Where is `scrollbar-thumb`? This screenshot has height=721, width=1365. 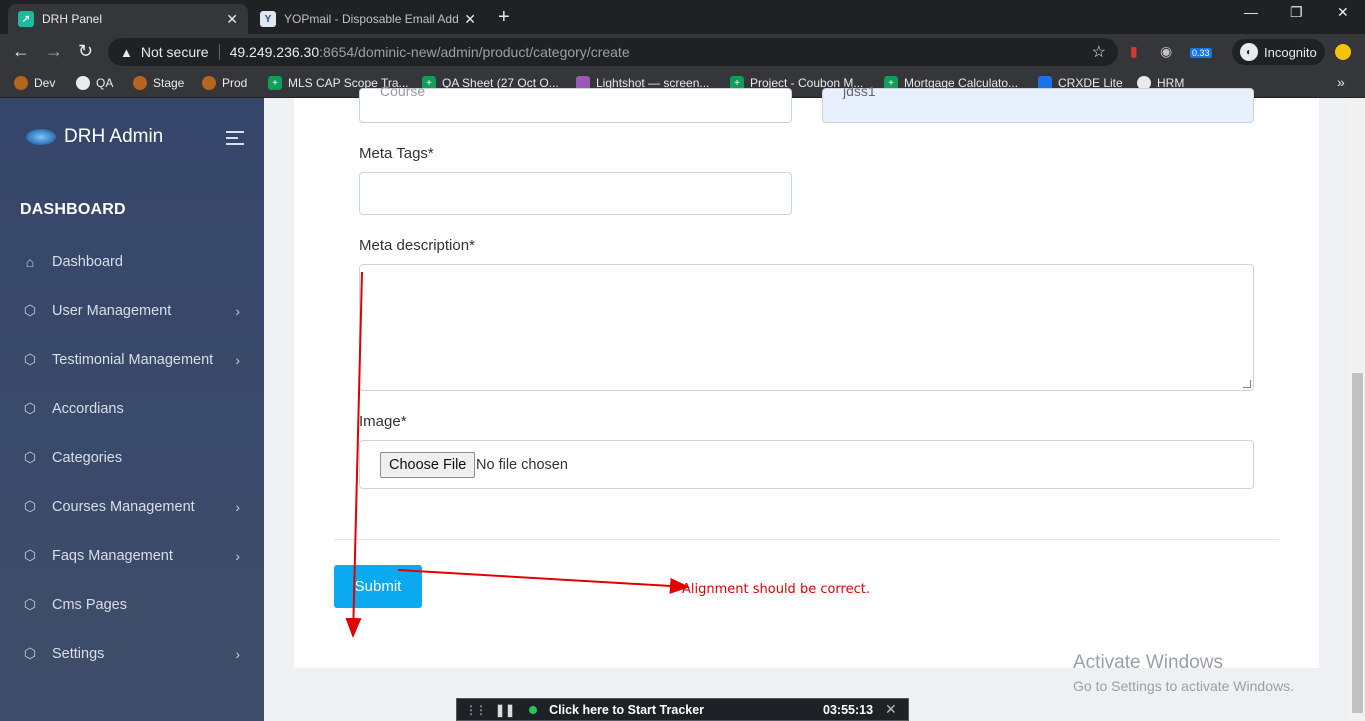
scrollbar-thumb is located at coordinates (1357, 543).